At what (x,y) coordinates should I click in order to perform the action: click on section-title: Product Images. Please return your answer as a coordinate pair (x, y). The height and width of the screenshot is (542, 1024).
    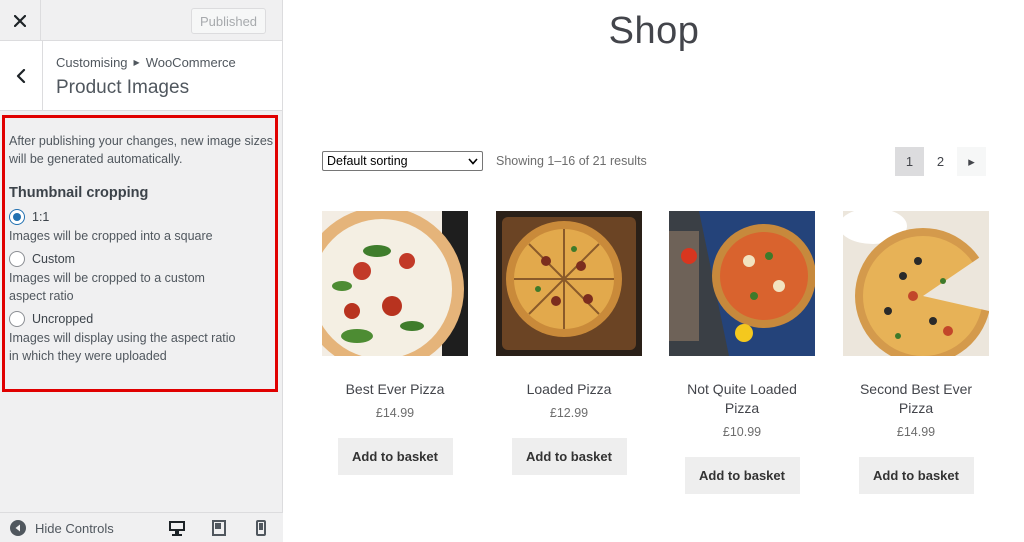
    Looking at the image, I should click on (123, 87).